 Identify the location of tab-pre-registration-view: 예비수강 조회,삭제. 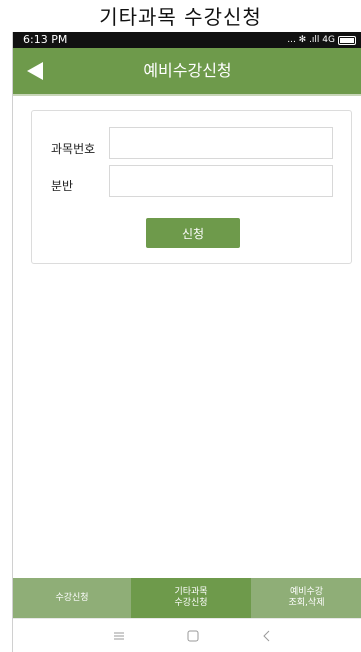
(306, 598).